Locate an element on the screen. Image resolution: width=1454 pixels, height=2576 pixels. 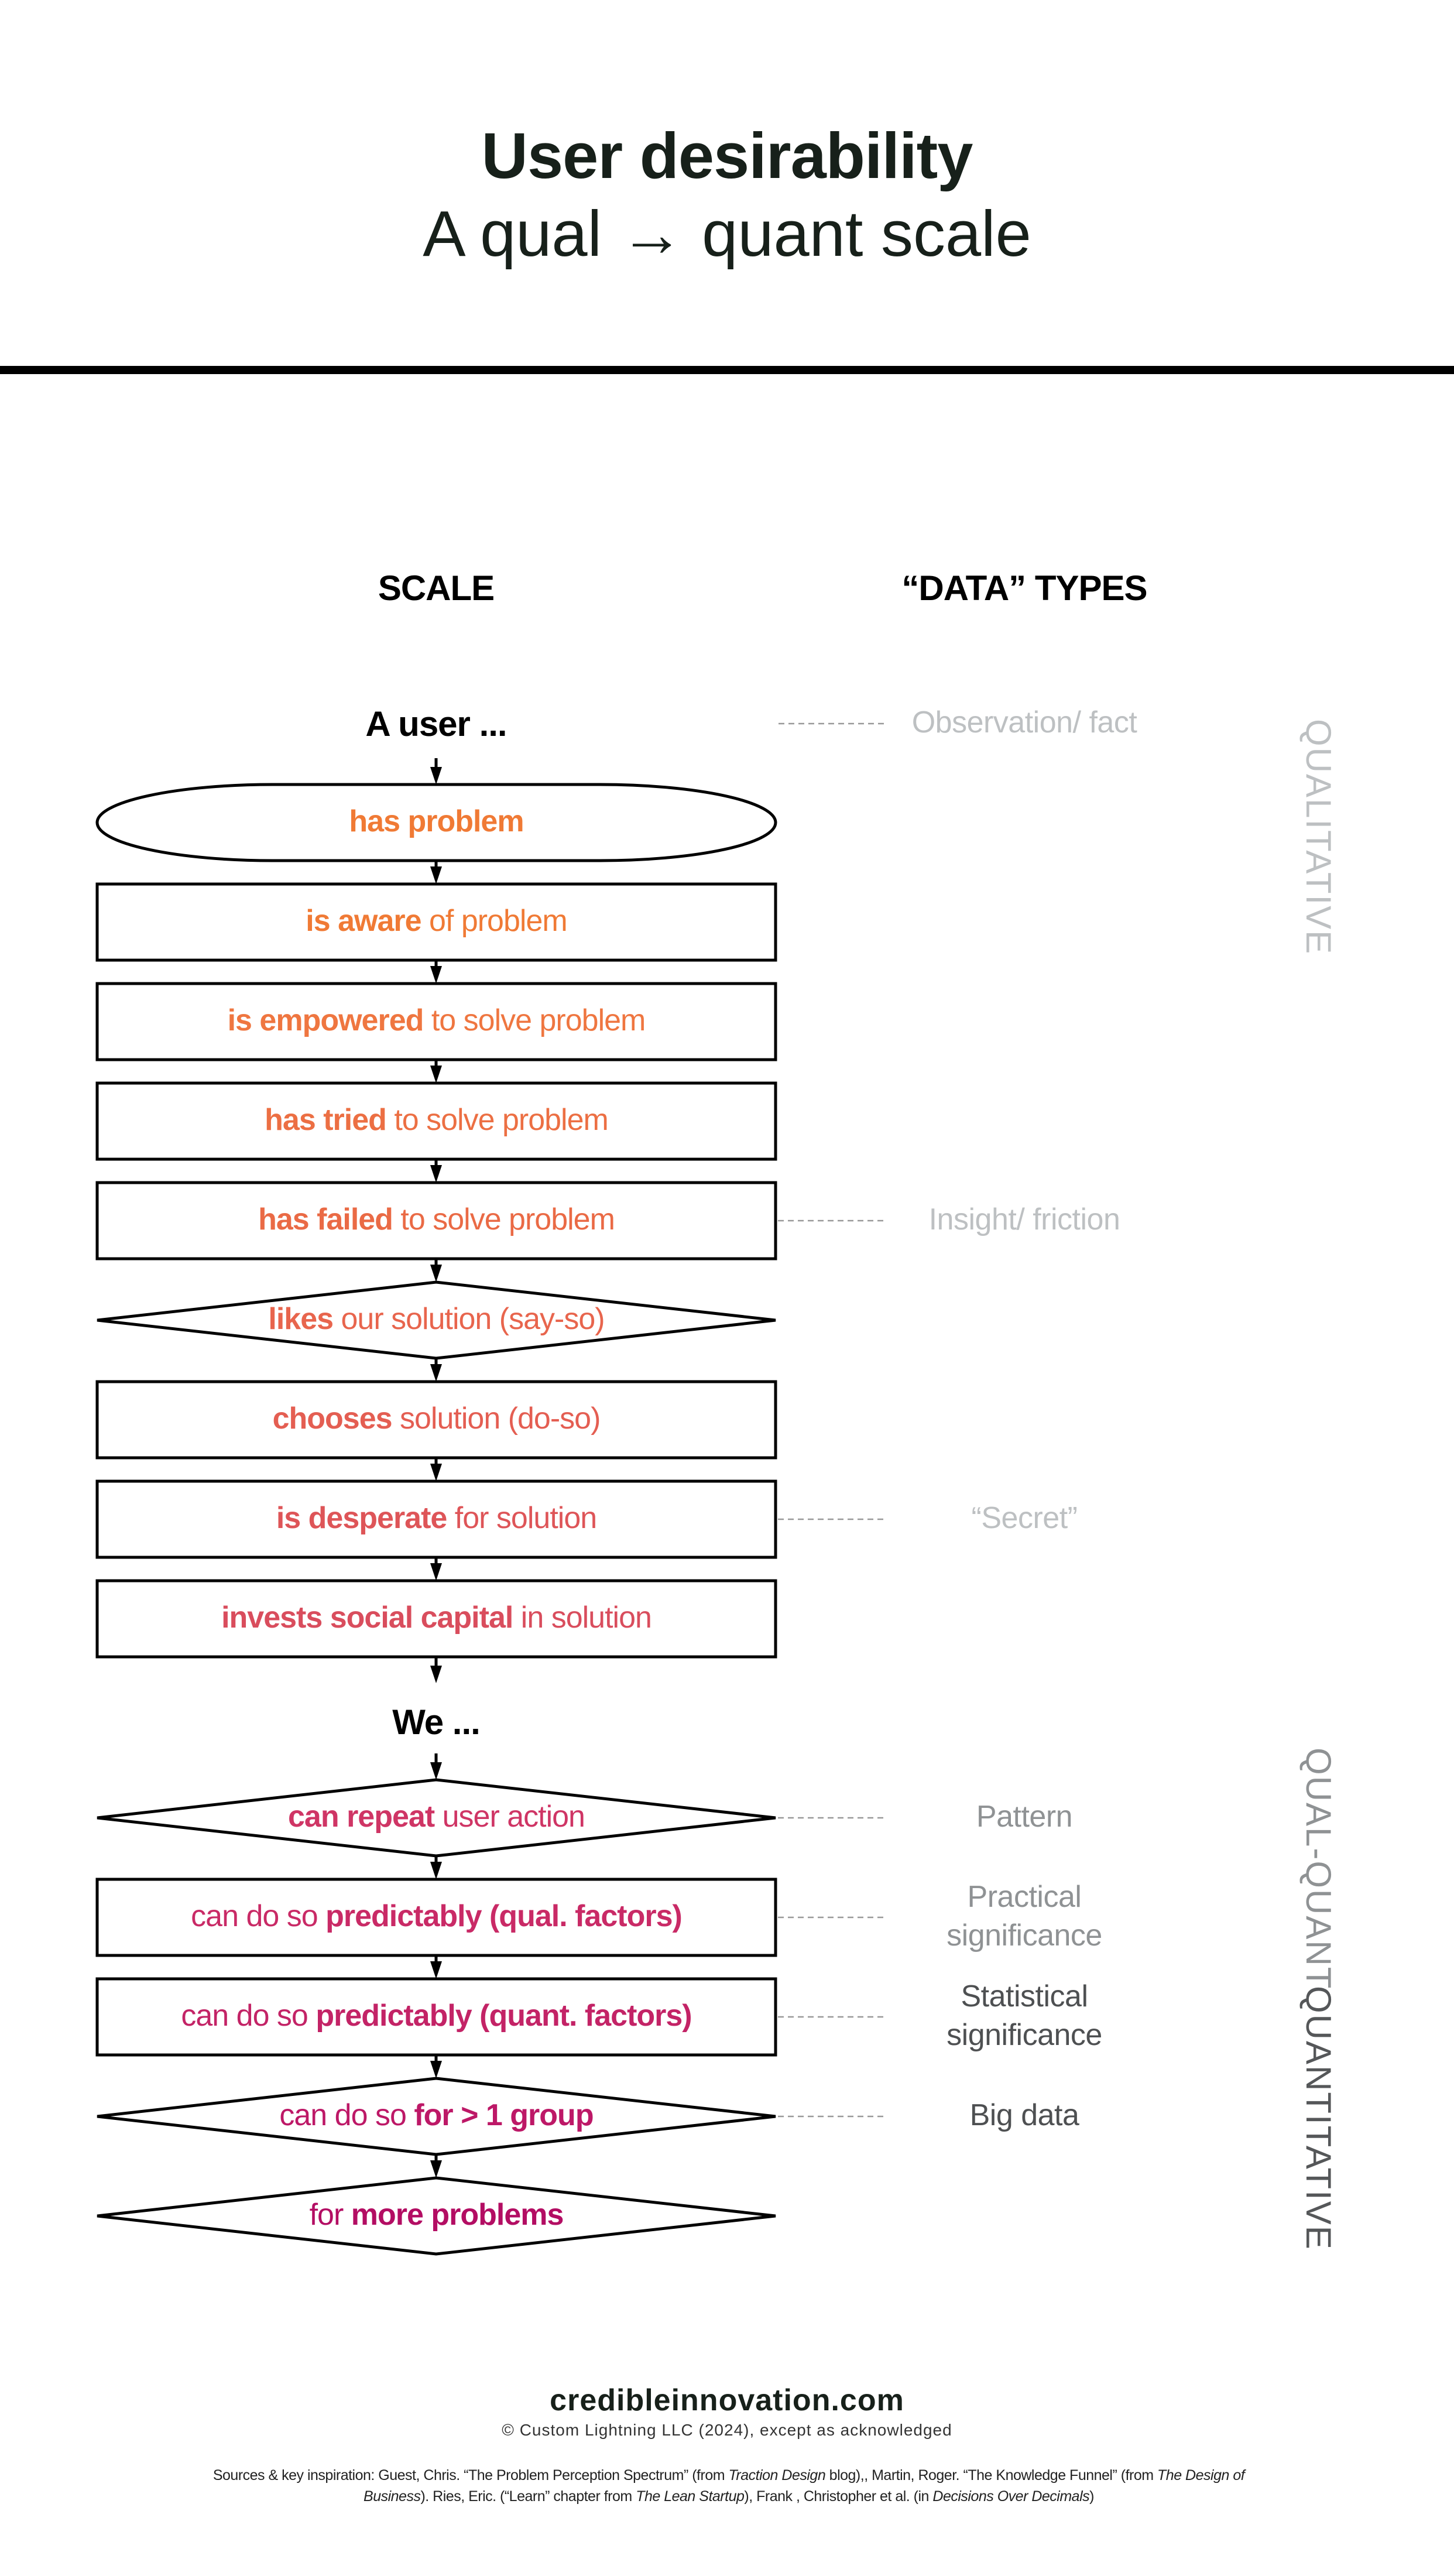
step-emphasis: has problem is located at coordinates (437, 821).